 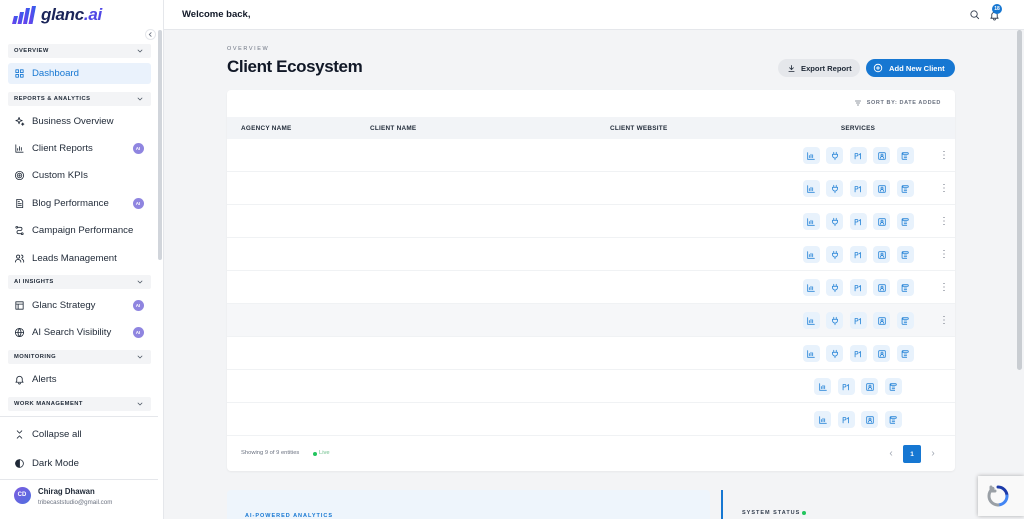 I want to click on sidebar-item-blog-performance: Blog Performance AI, so click(x=79, y=203).